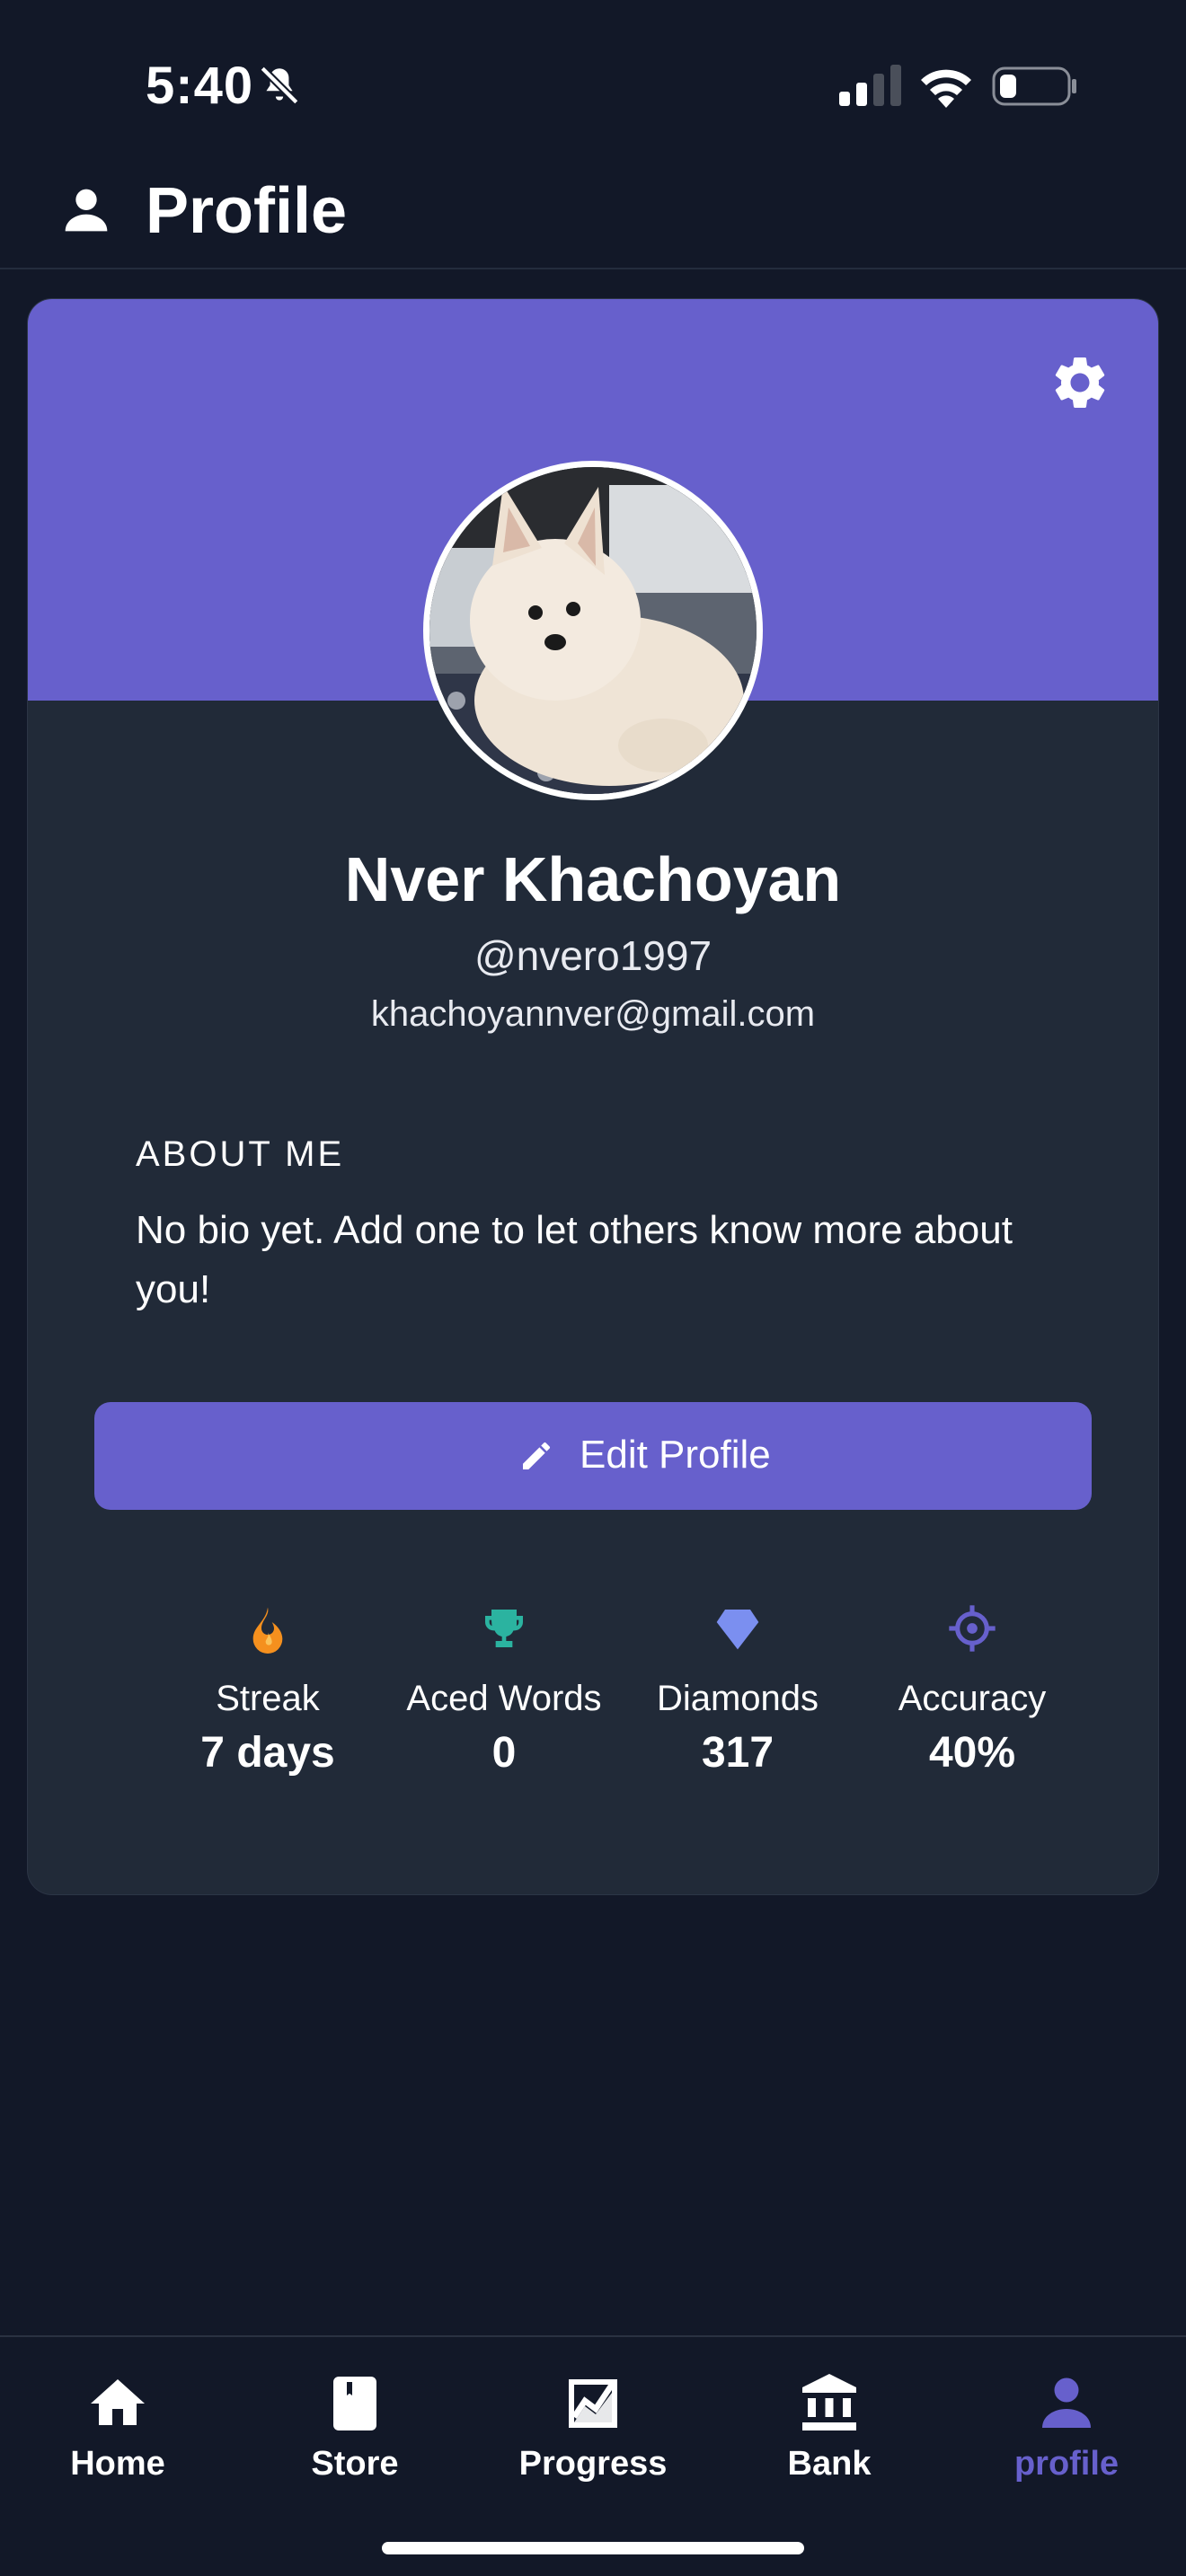 Image resolution: width=1186 pixels, height=2576 pixels. What do you see at coordinates (267, 1753) in the screenshot?
I see `stat-value: 7 days` at bounding box center [267, 1753].